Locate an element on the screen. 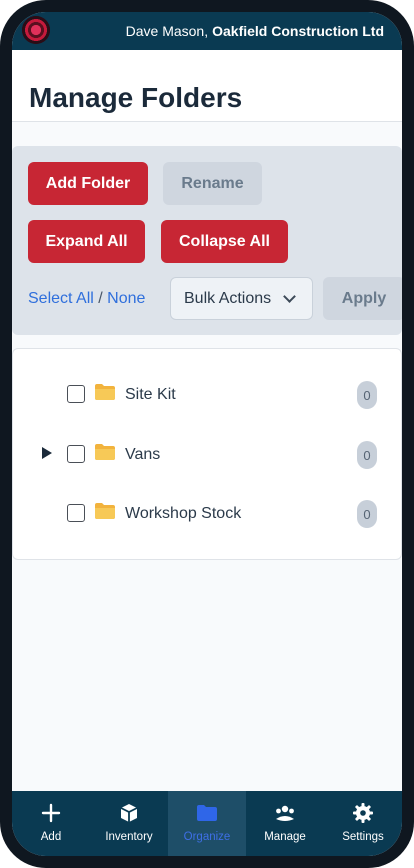 The width and height of the screenshot is (414, 868). company-logo is located at coordinates (36, 30).